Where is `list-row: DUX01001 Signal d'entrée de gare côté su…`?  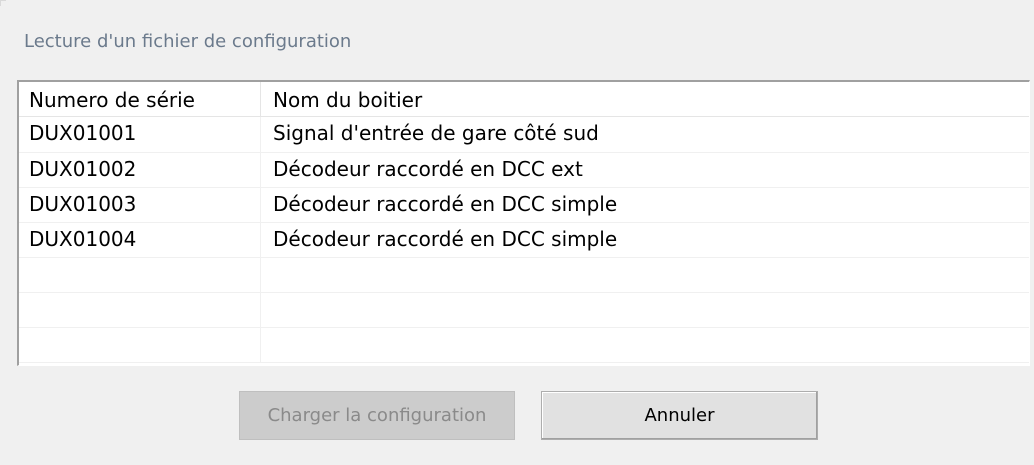 list-row: DUX01001 Signal d'entrée de gare côté su… is located at coordinates (524, 135).